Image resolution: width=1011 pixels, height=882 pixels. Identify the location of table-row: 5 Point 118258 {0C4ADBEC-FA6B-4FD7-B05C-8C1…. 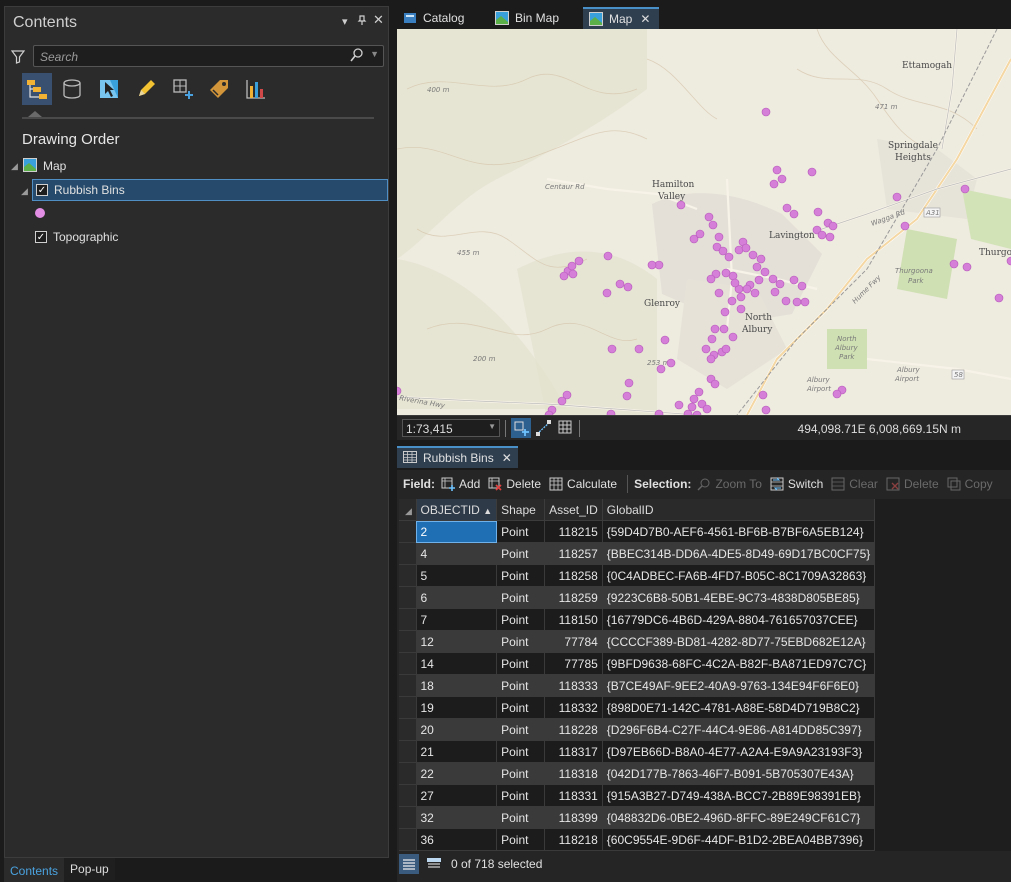
(637, 575).